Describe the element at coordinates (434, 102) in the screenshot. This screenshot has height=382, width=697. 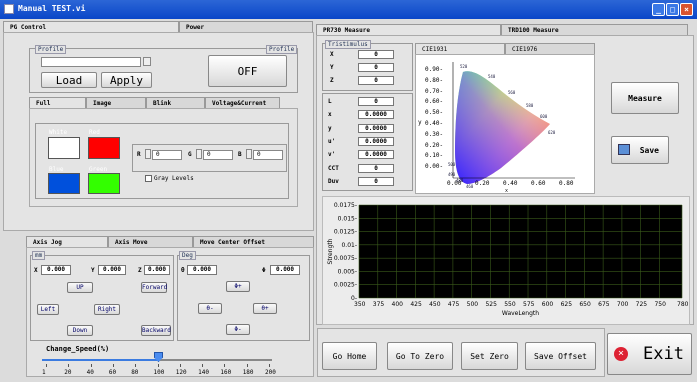
I see `cie-ytick: 0.60-` at that location.